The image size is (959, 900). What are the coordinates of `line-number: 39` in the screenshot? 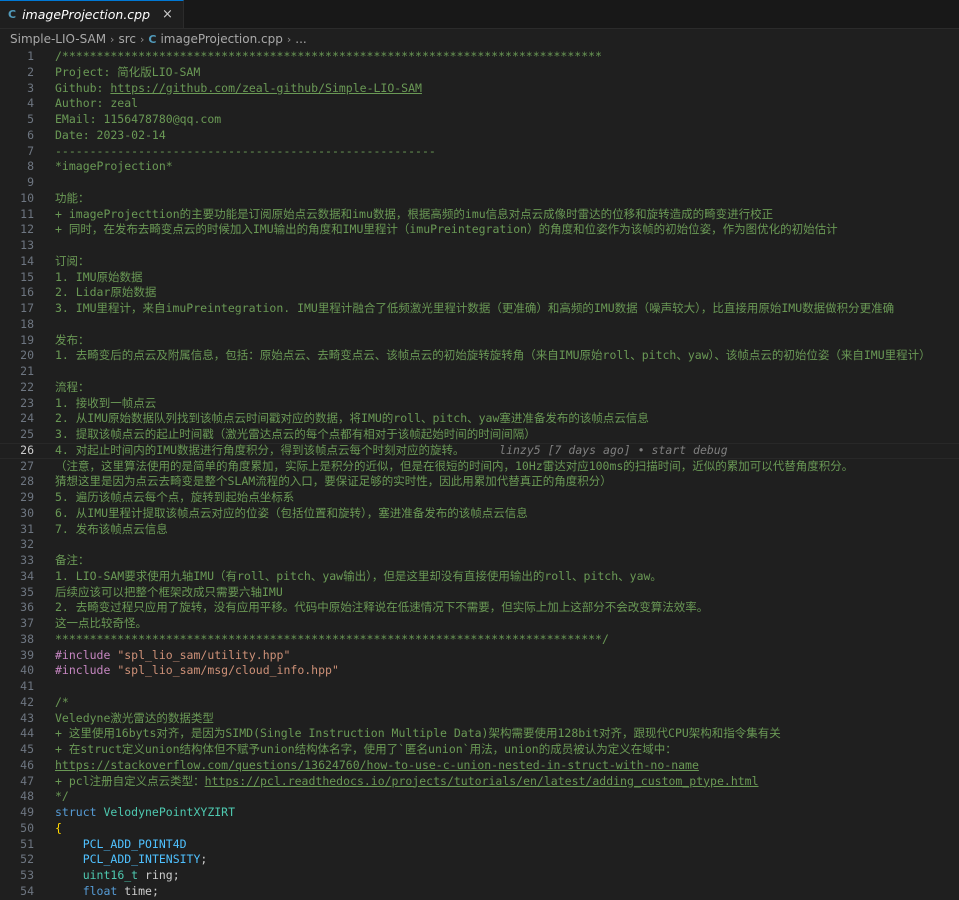 It's located at (27, 654).